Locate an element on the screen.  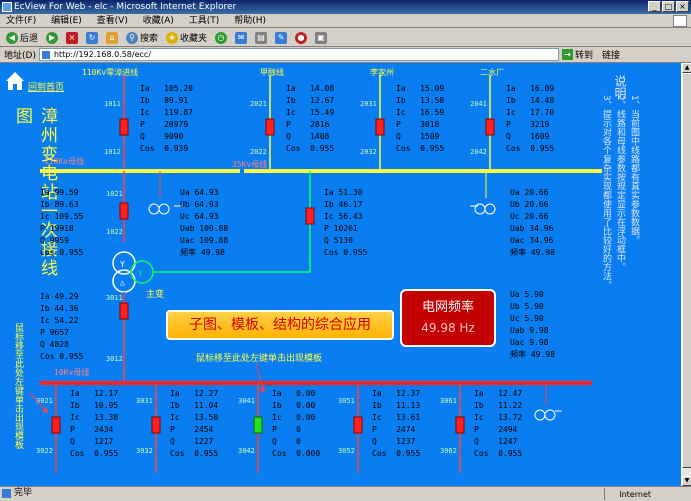
history-button: ◷ is located at coordinates (221, 37).